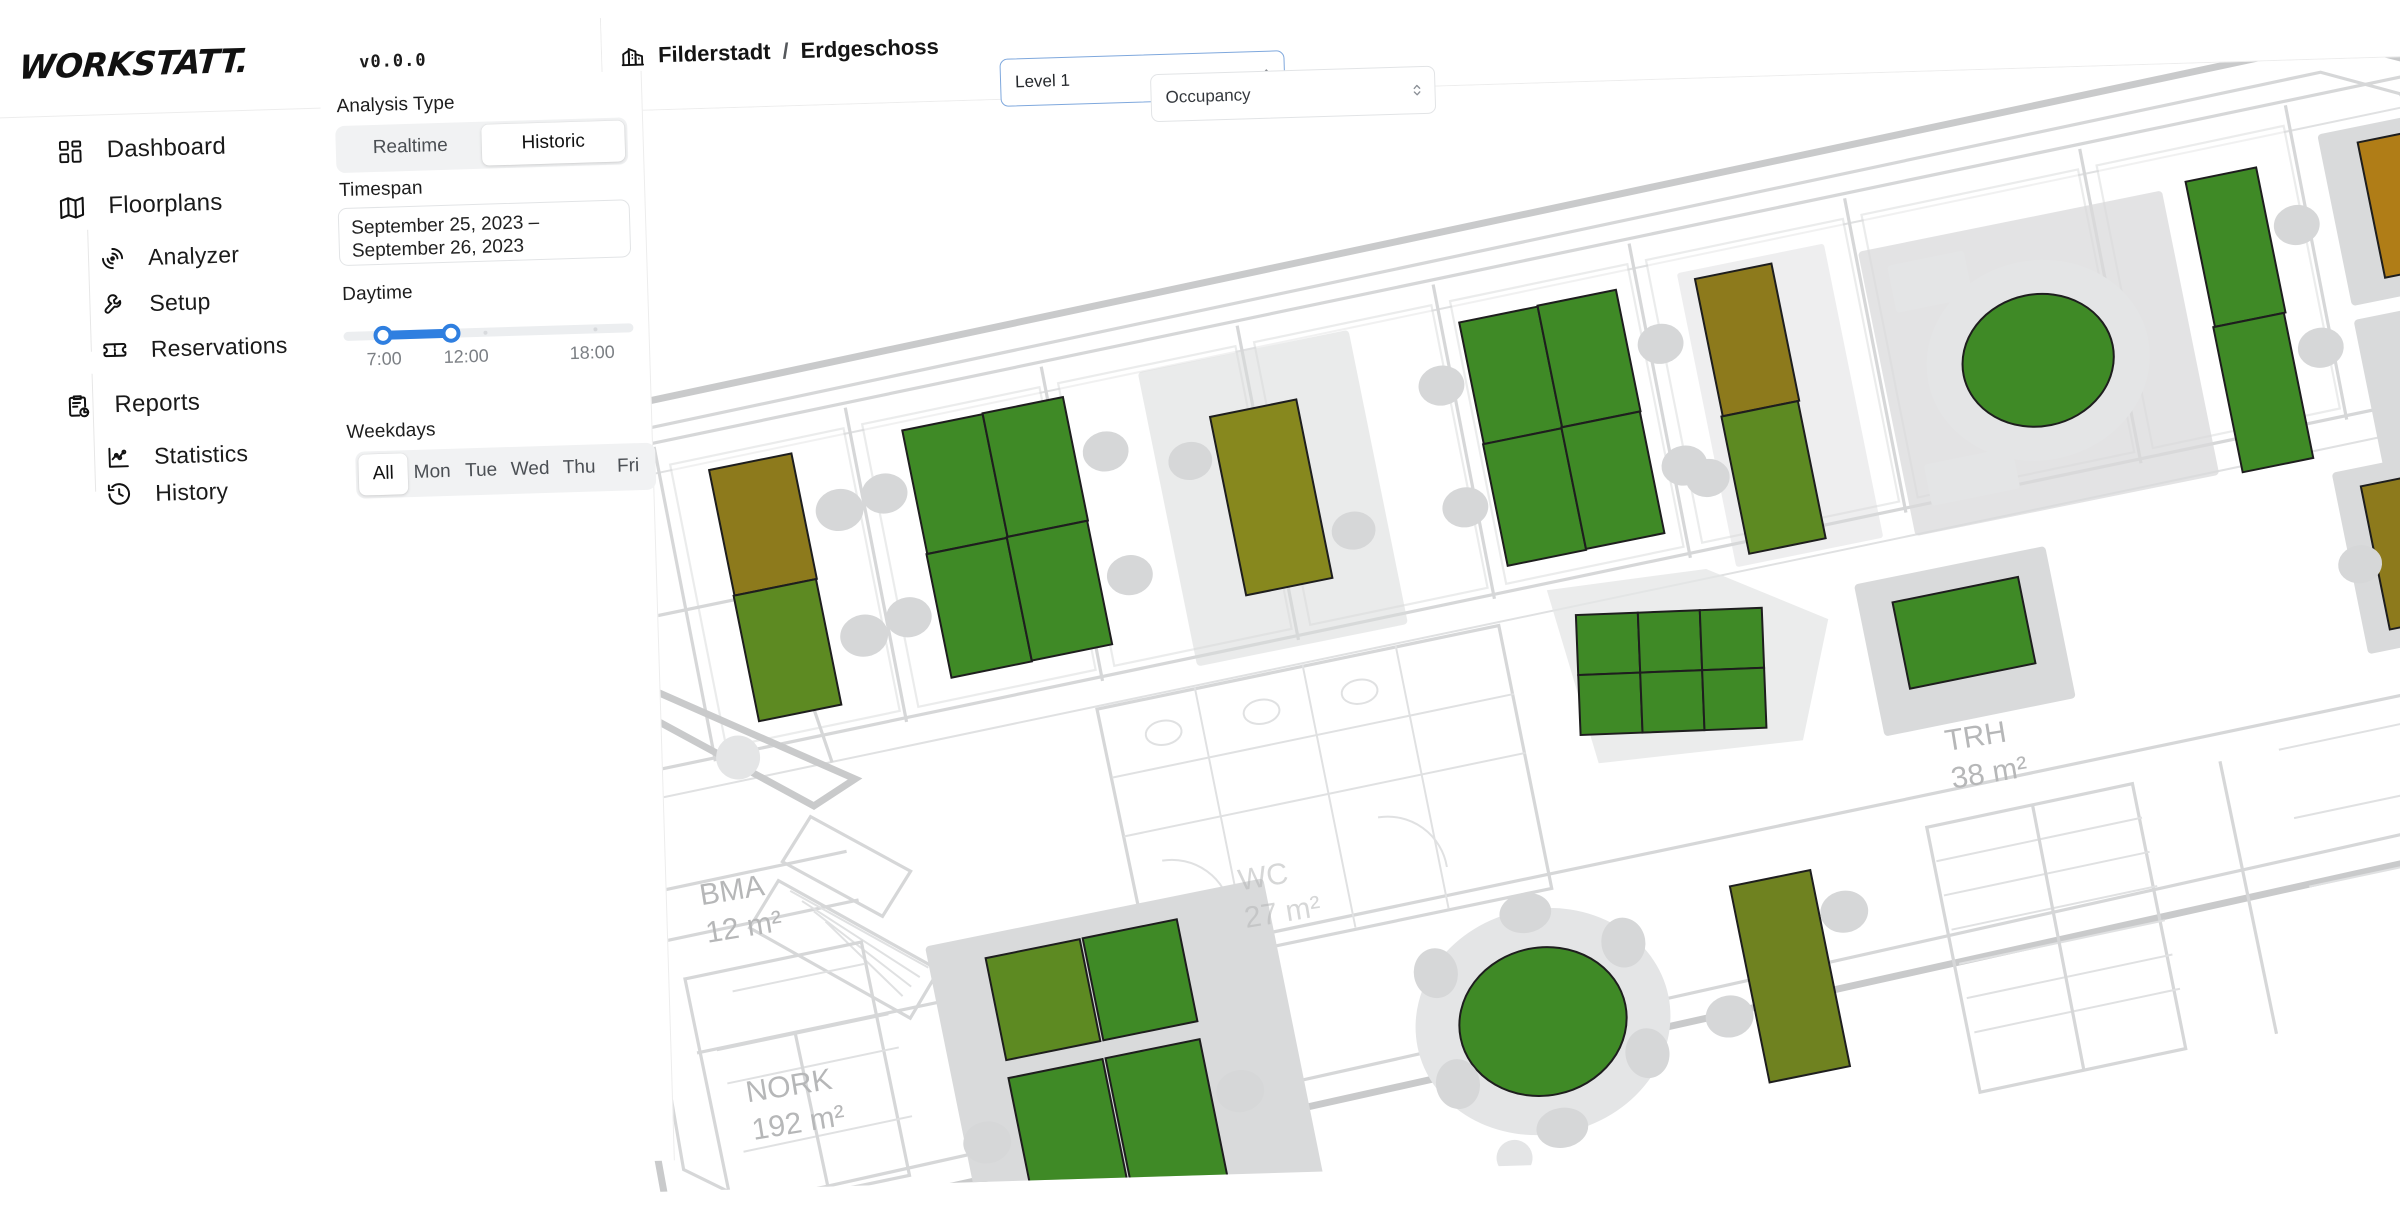 This screenshot has width=2400, height=1213. What do you see at coordinates (488, 341) in the screenshot?
I see `daytime-range-slider: 7:00 12:00 18:00` at bounding box center [488, 341].